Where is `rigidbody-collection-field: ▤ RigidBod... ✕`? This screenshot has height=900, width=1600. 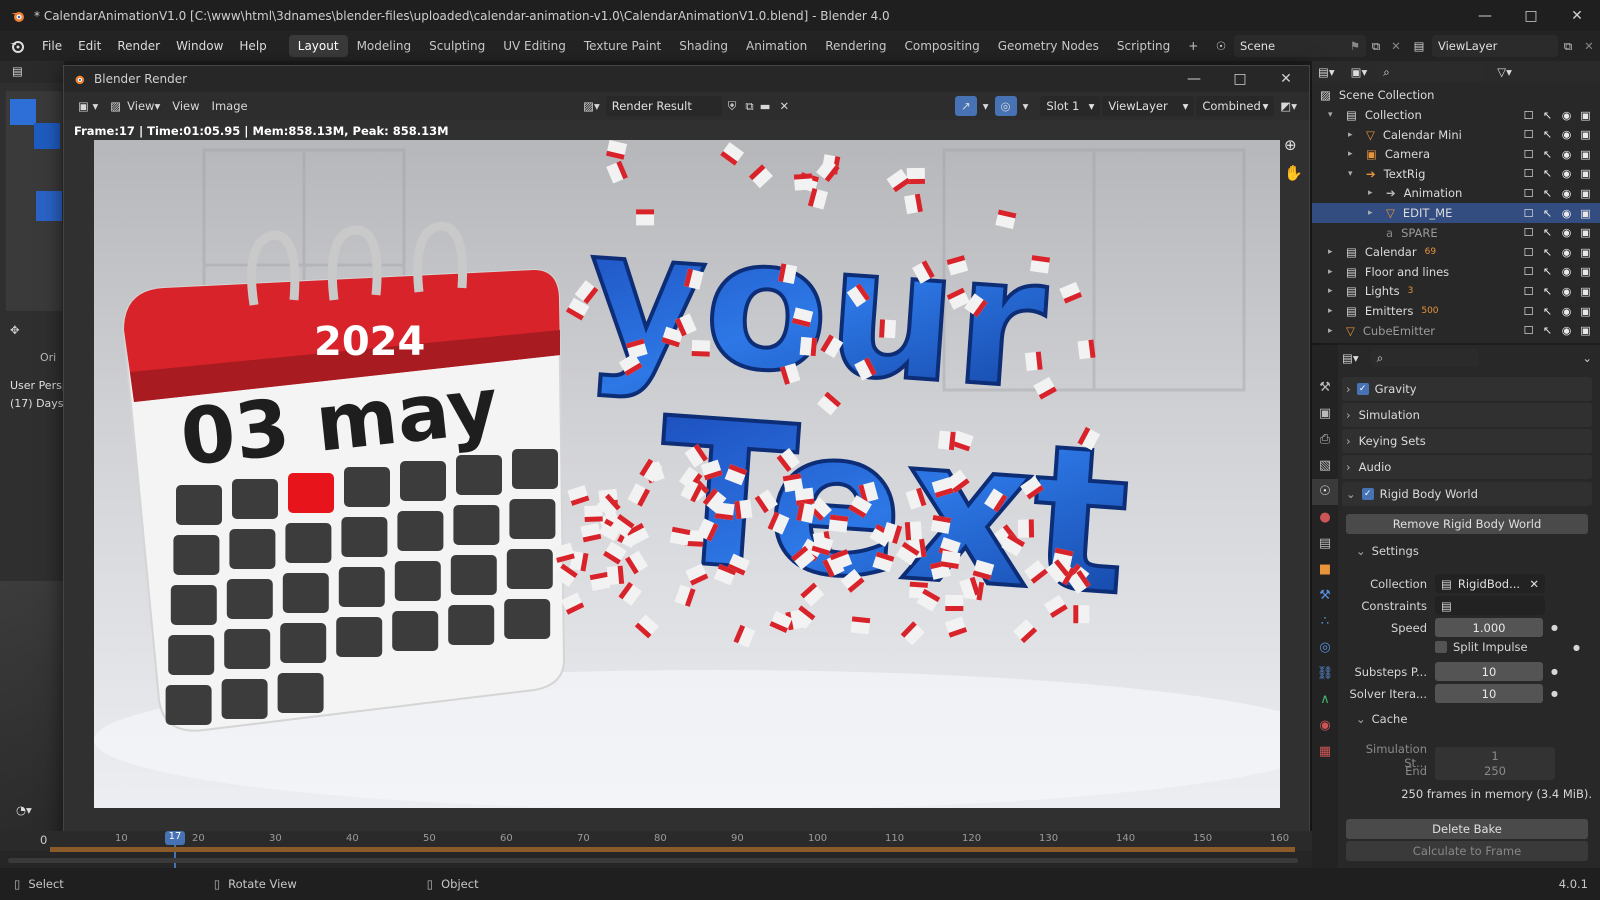 rigidbody-collection-field: ▤ RigidBod... ✕ is located at coordinates (1490, 583).